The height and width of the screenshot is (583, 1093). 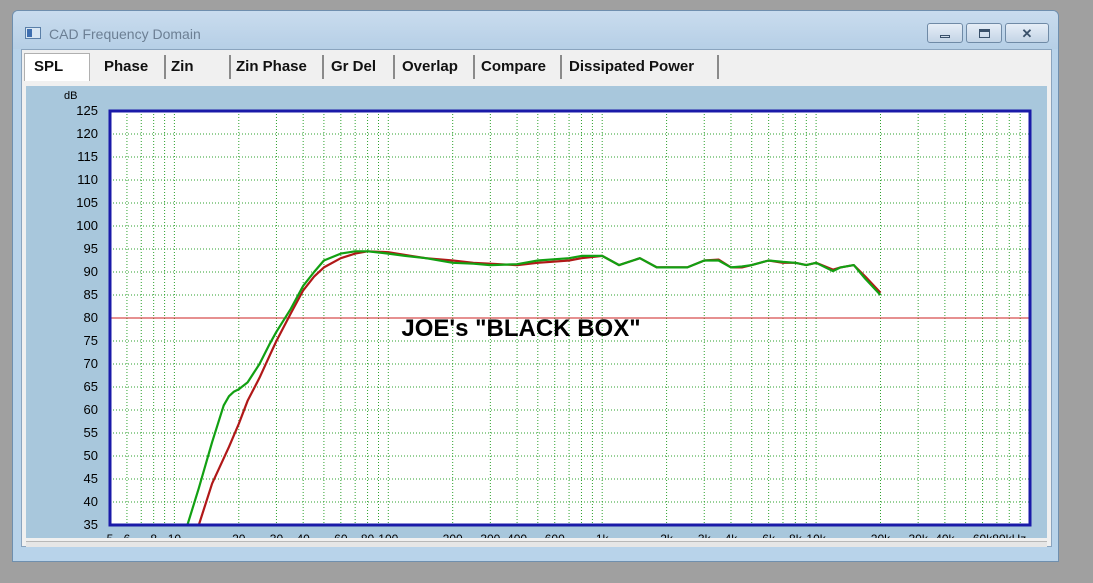 What do you see at coordinates (705, 535) in the screenshot?
I see `x-tick-label: 3k` at bounding box center [705, 535].